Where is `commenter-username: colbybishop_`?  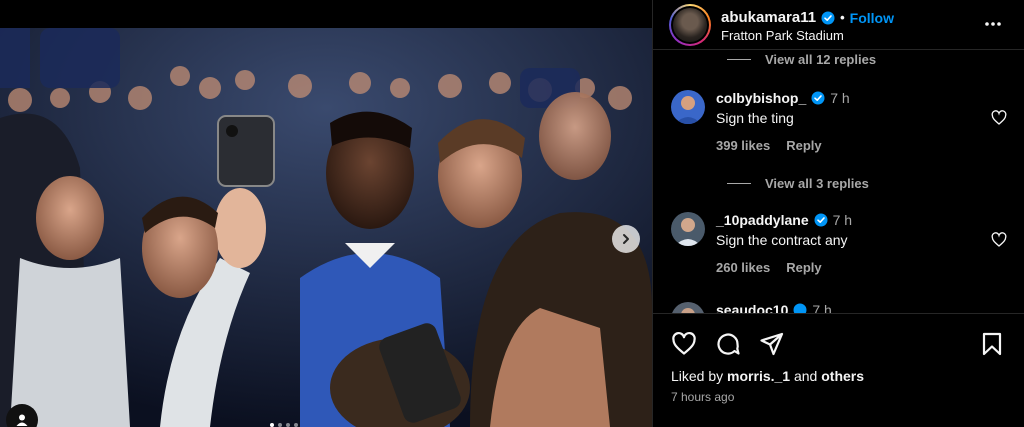 commenter-username: colbybishop_ is located at coordinates (761, 98).